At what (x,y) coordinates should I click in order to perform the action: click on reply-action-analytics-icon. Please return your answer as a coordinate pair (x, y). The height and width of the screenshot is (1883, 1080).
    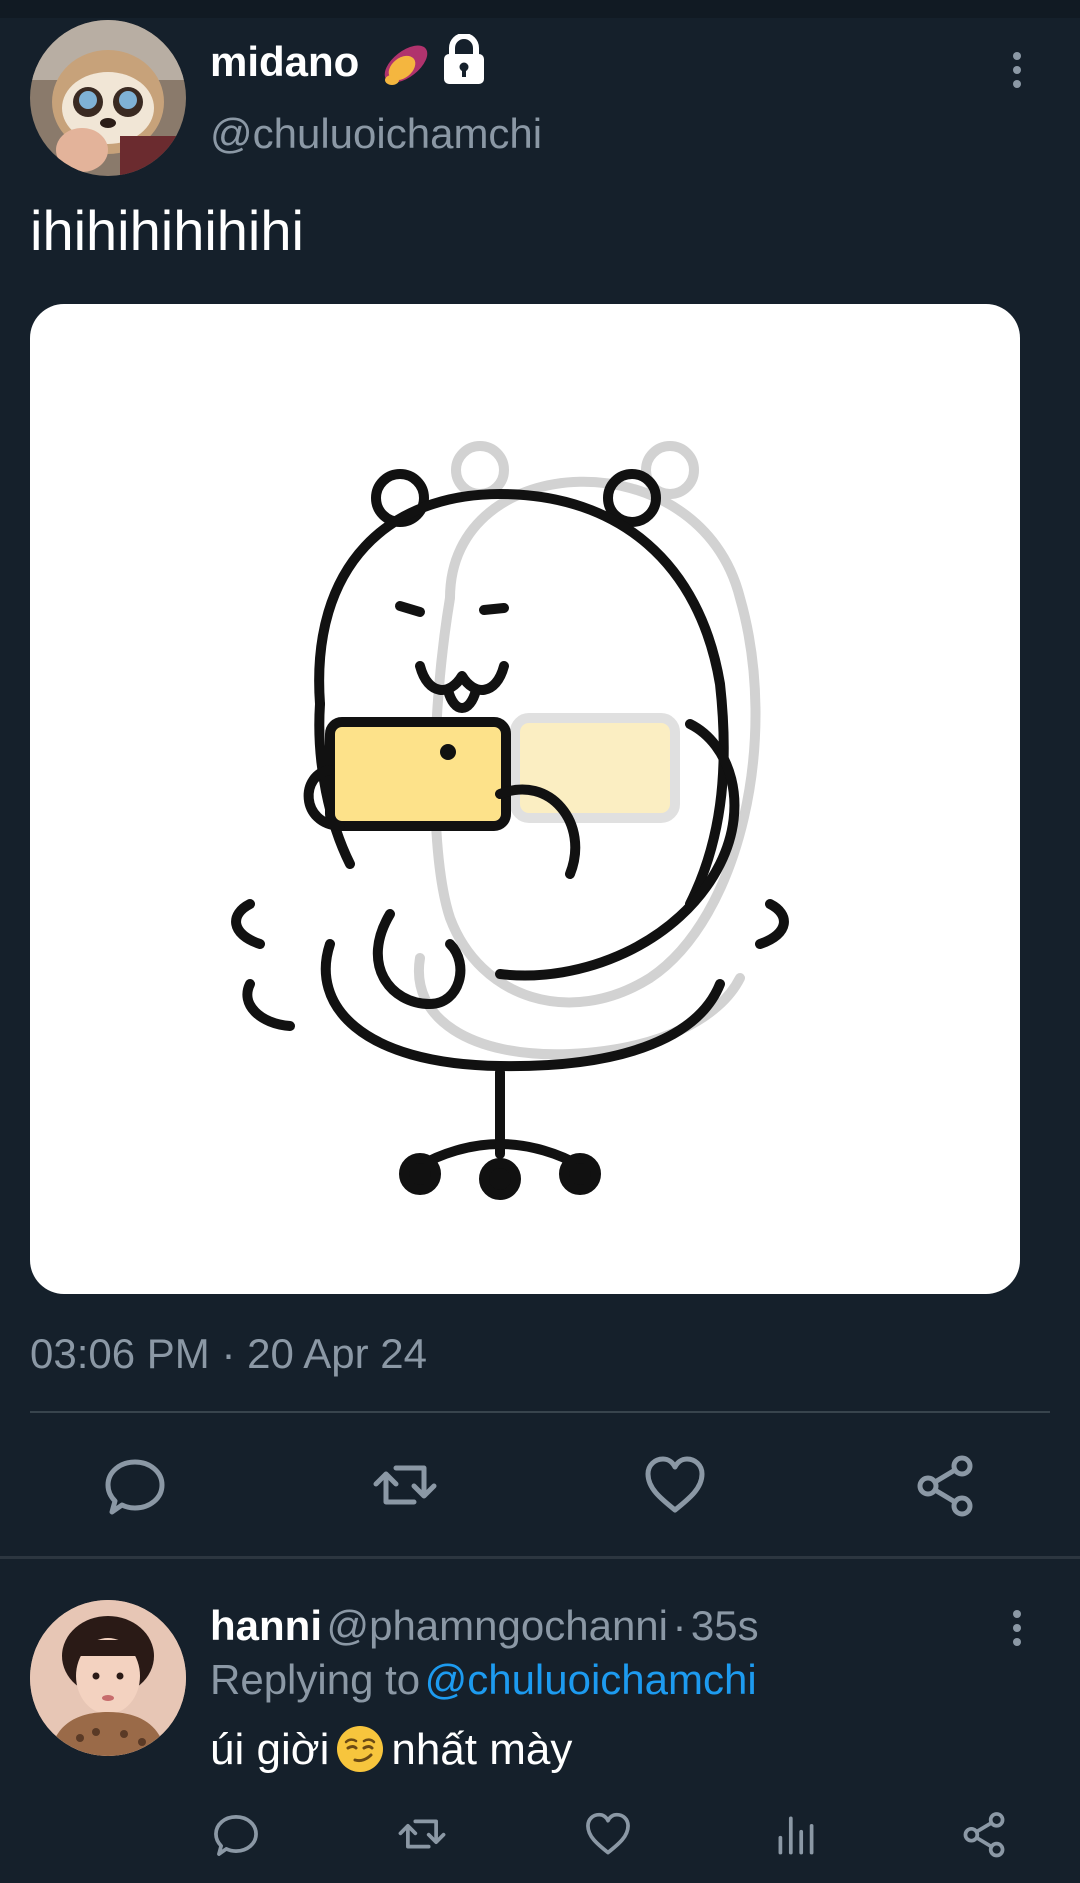
    Looking at the image, I should click on (796, 1834).